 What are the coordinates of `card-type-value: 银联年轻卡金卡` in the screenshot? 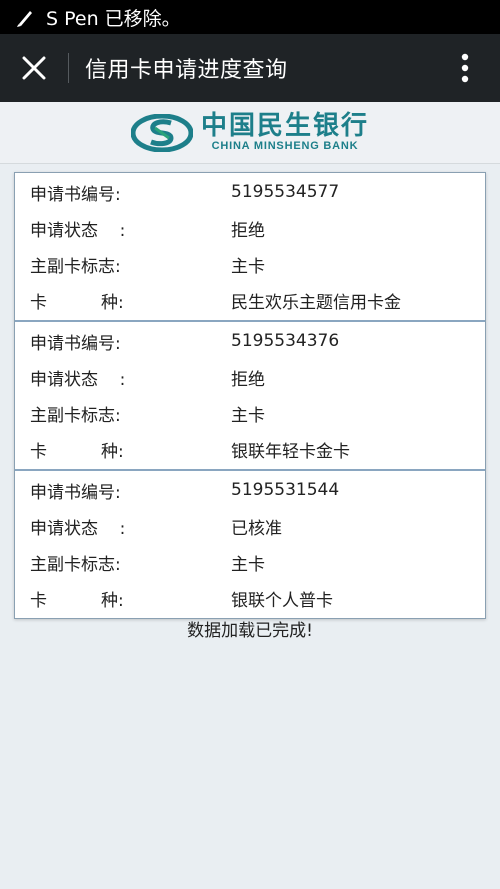 It's located at (290, 451).